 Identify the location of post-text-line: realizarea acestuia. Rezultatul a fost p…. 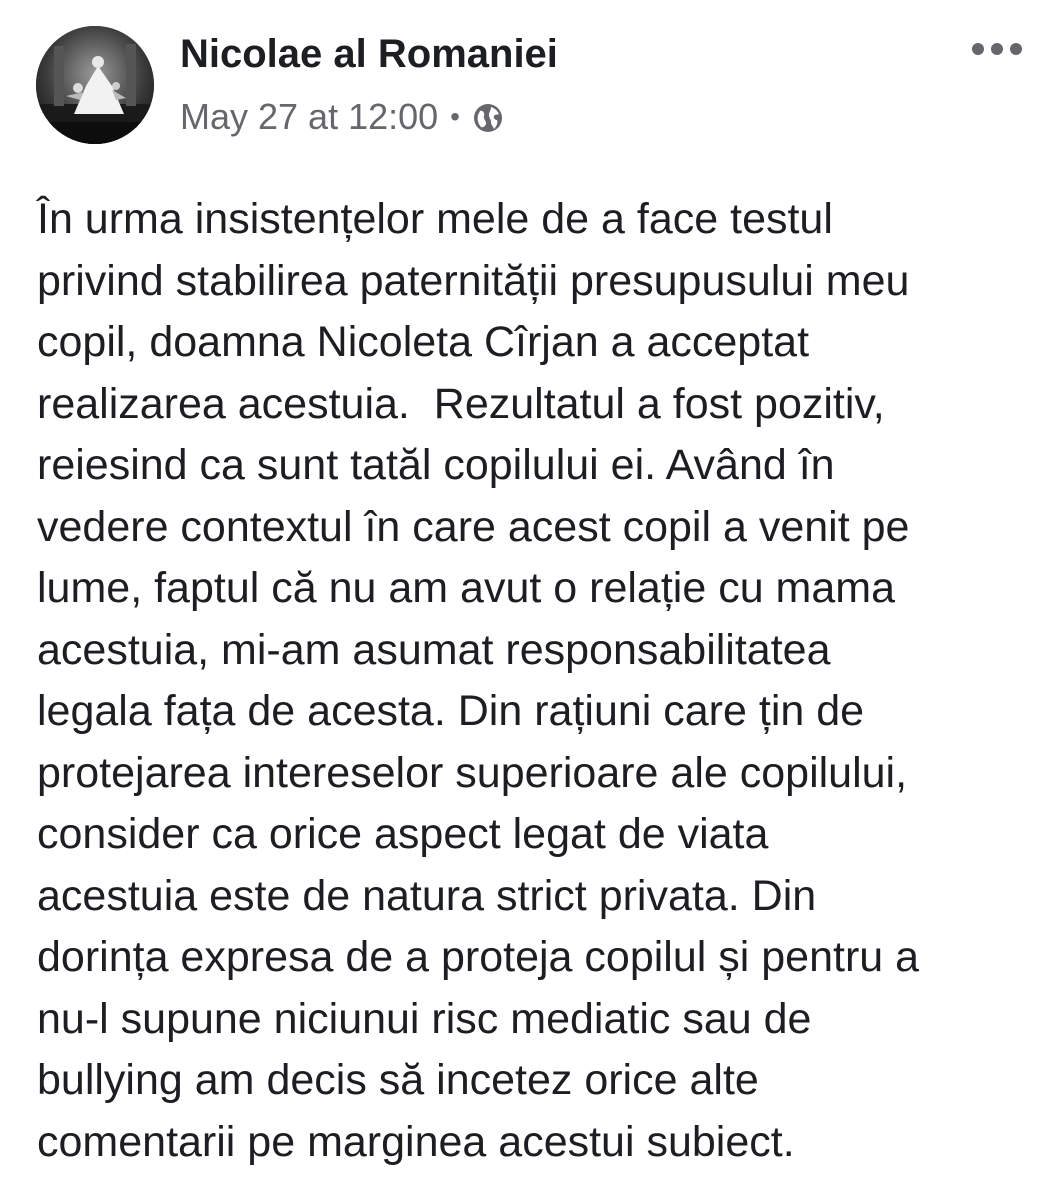
(461, 403).